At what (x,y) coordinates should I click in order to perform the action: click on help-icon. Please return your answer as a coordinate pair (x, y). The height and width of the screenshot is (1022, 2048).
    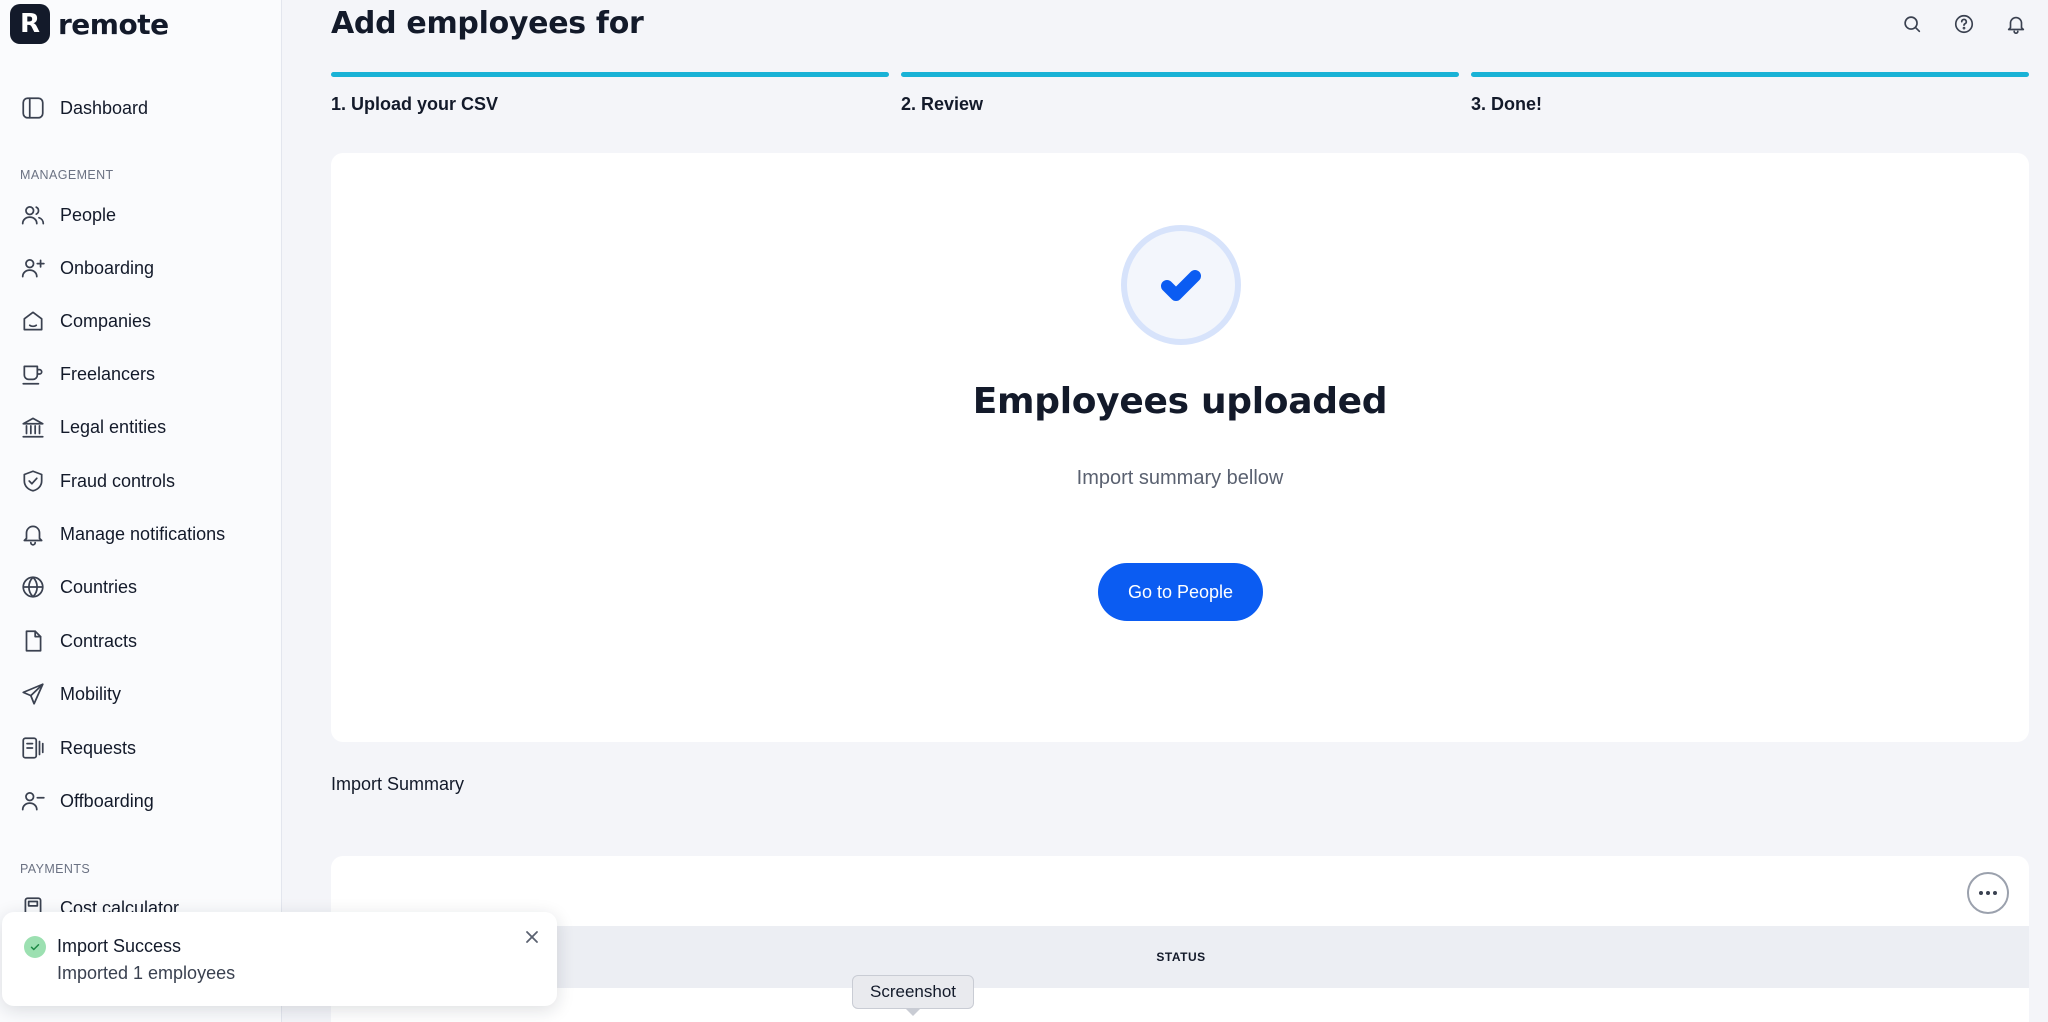
    Looking at the image, I should click on (1964, 24).